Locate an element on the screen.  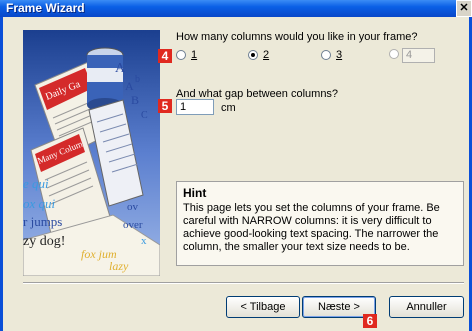
scatter-text: ov is located at coordinates (133, 207).